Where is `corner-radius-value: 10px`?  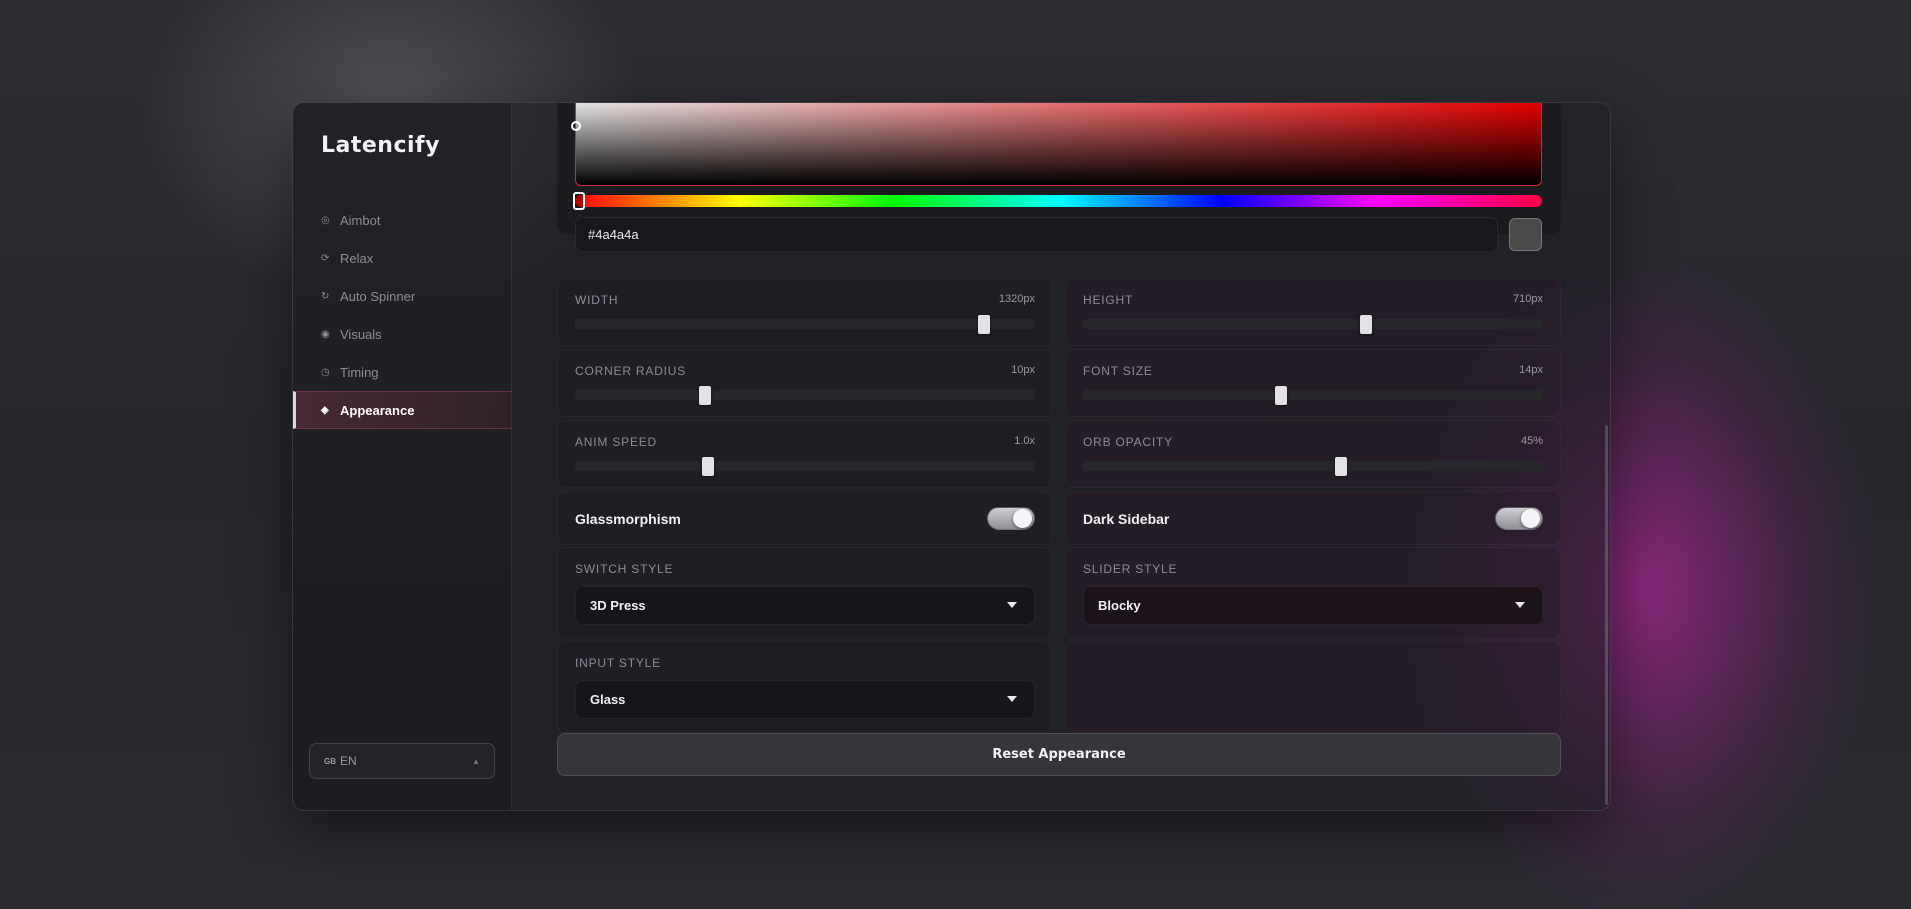 corner-radius-value: 10px is located at coordinates (1023, 370).